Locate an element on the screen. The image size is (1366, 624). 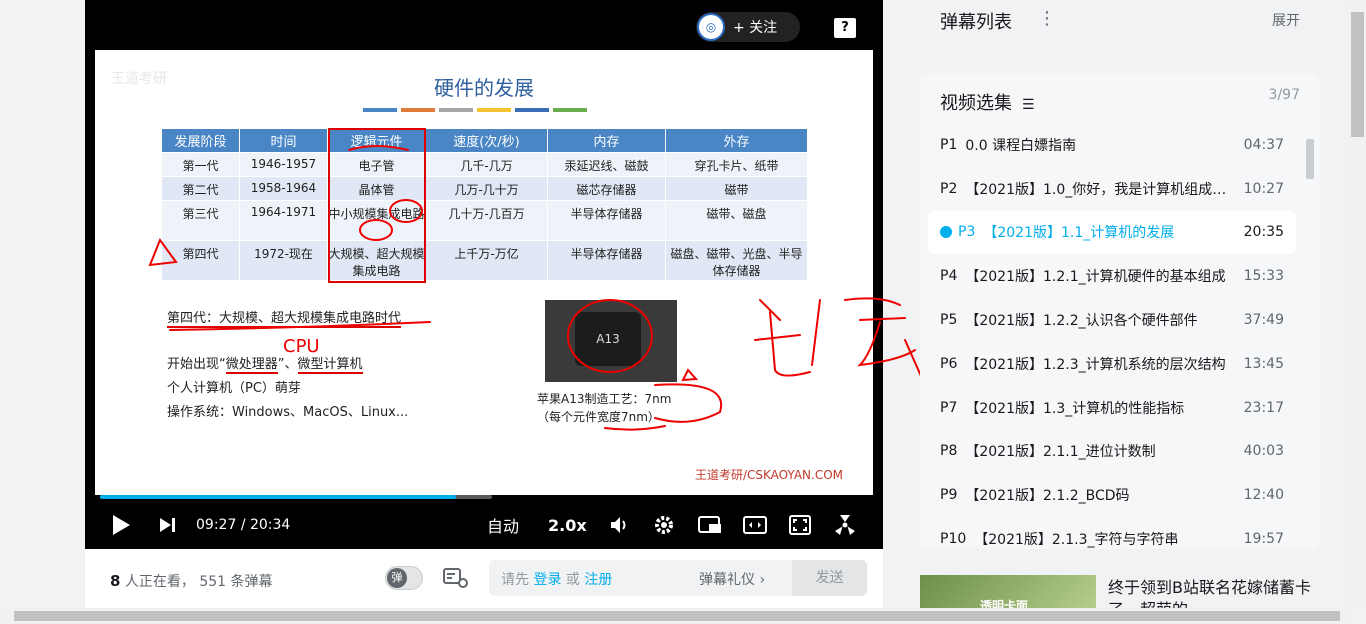
note-text: 微型计算机 is located at coordinates (330, 365).